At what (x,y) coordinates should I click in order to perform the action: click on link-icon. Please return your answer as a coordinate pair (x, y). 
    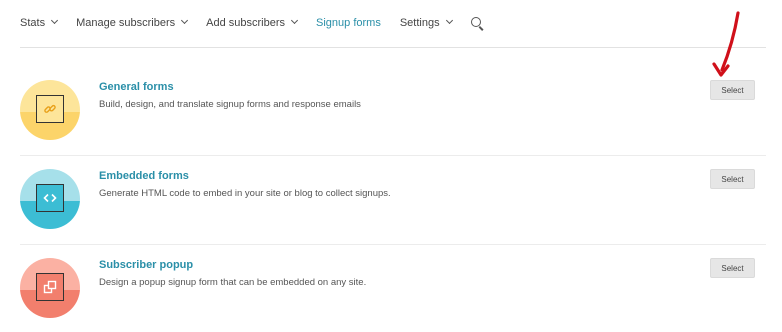
    Looking at the image, I should click on (50, 109).